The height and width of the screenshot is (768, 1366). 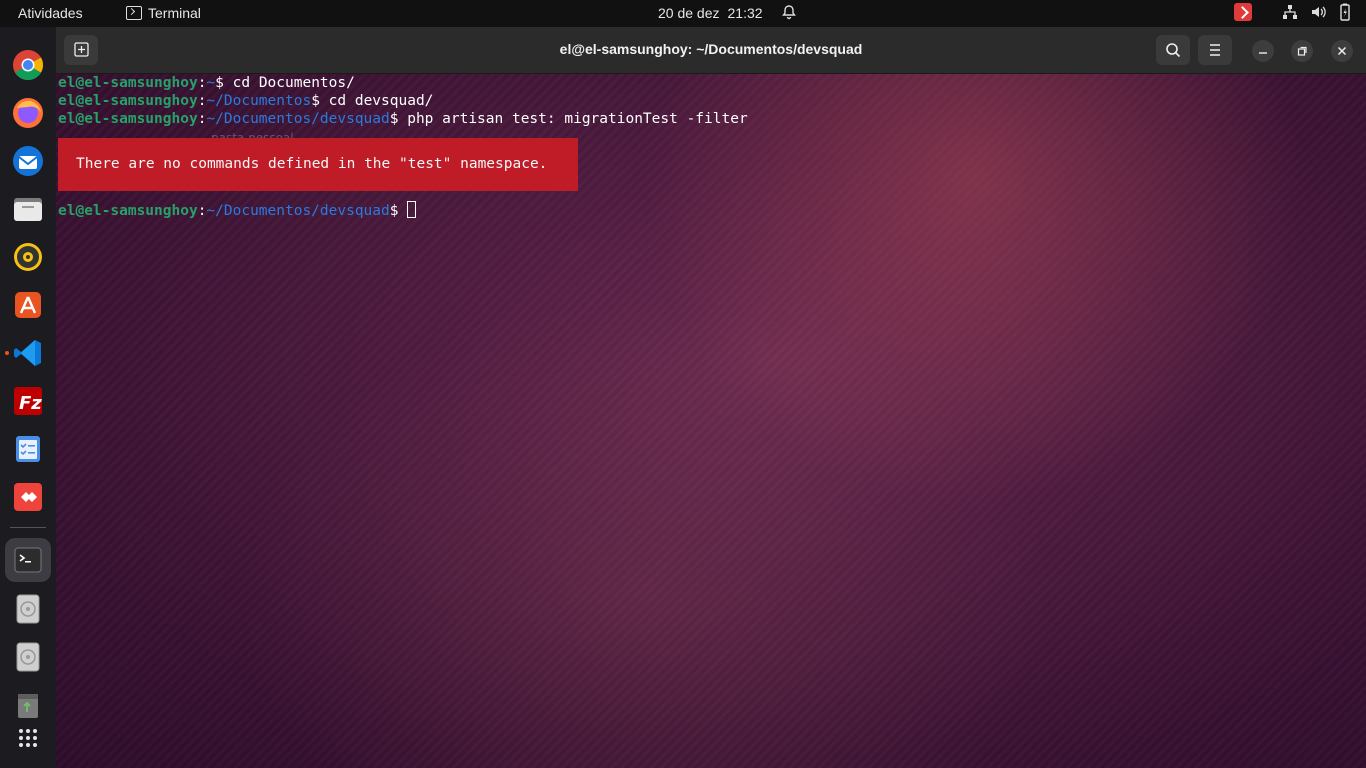 I want to click on thunderbird-icon, so click(x=28, y=161).